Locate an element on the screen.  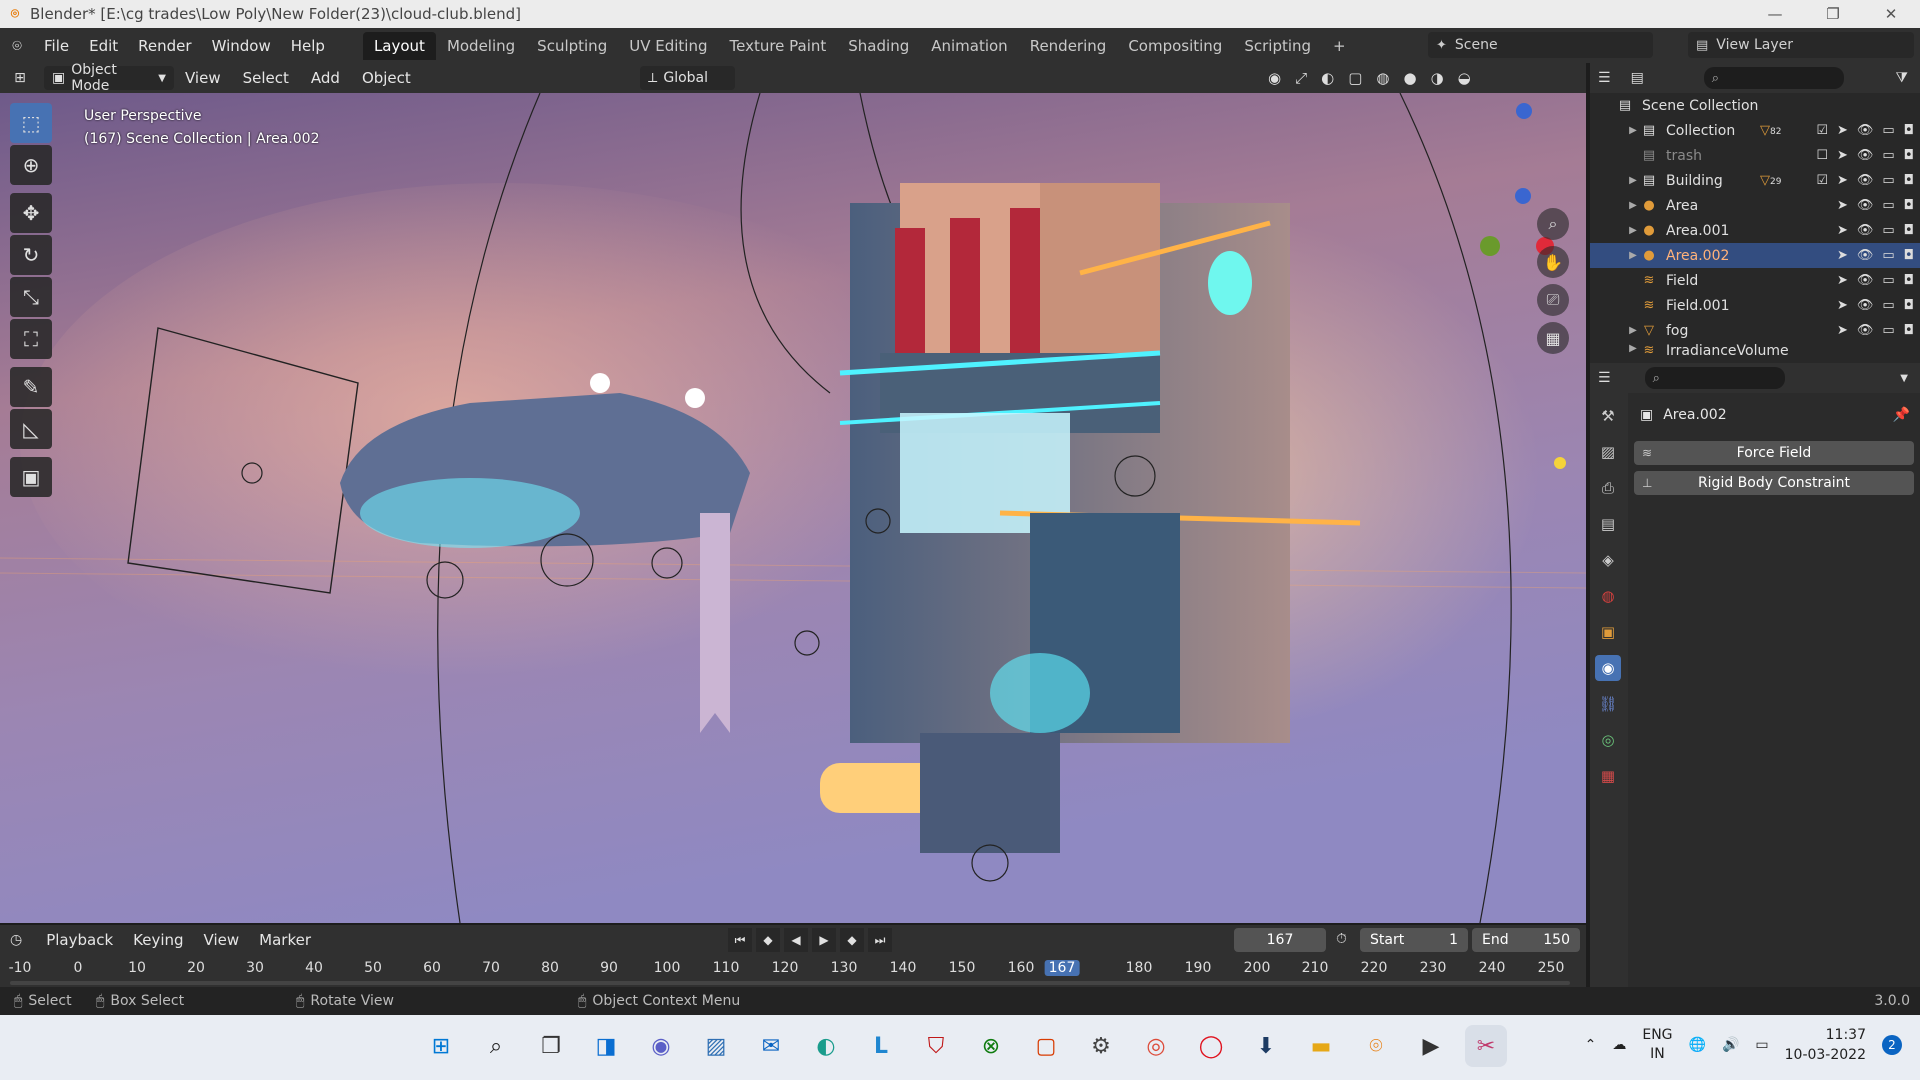
volume-icon: 🔊 is located at coordinates (1730, 1045).